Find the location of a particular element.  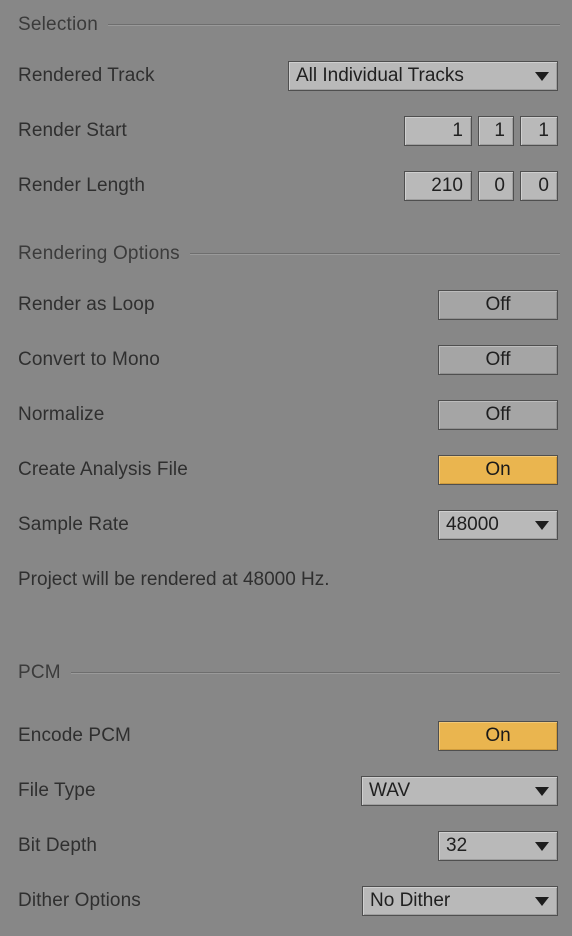

file-type-value: WAV is located at coordinates (390, 790).